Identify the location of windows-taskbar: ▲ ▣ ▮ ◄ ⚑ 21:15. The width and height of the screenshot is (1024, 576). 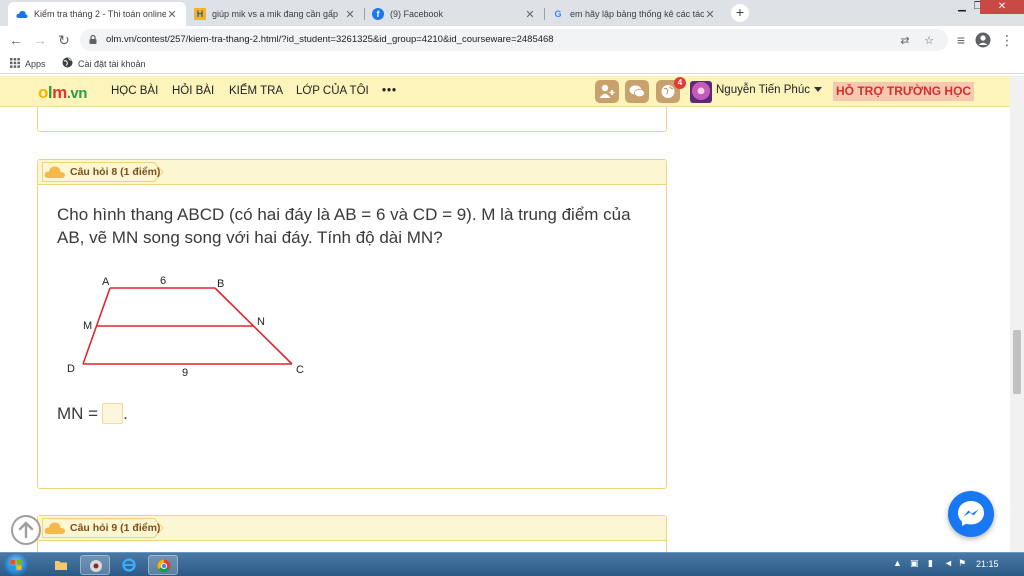
(512, 564).